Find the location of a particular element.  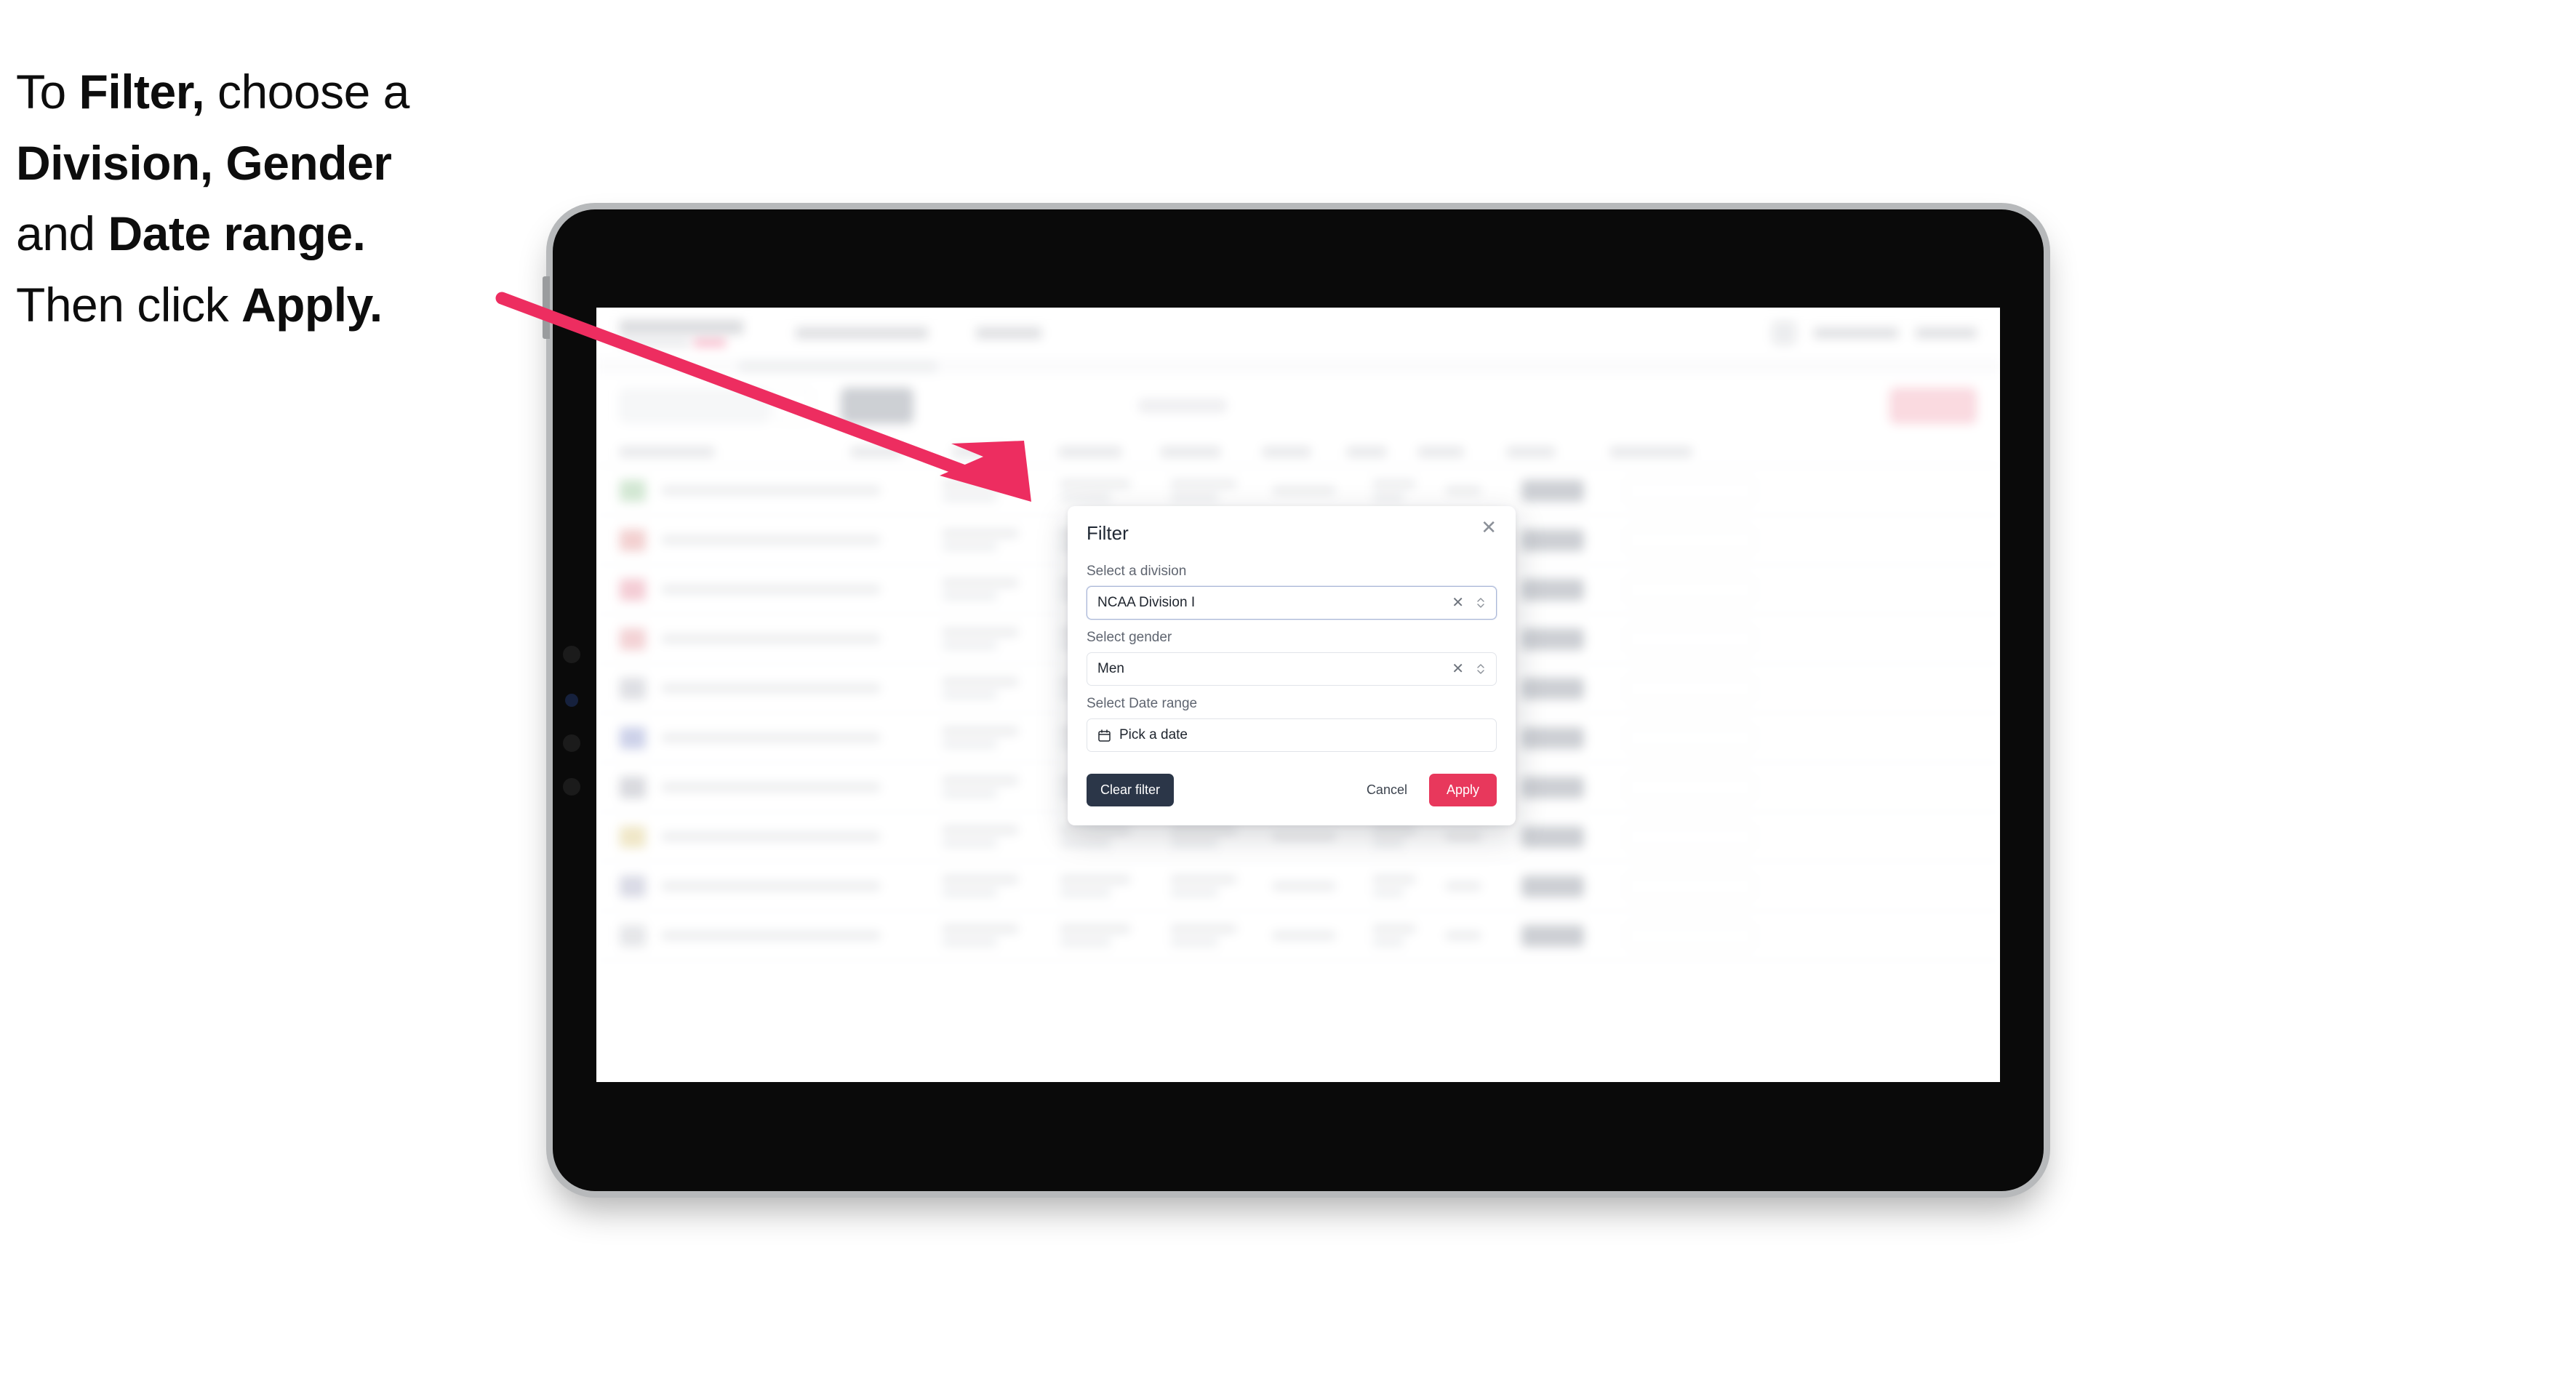

gender-value: Men is located at coordinates (1110, 669).